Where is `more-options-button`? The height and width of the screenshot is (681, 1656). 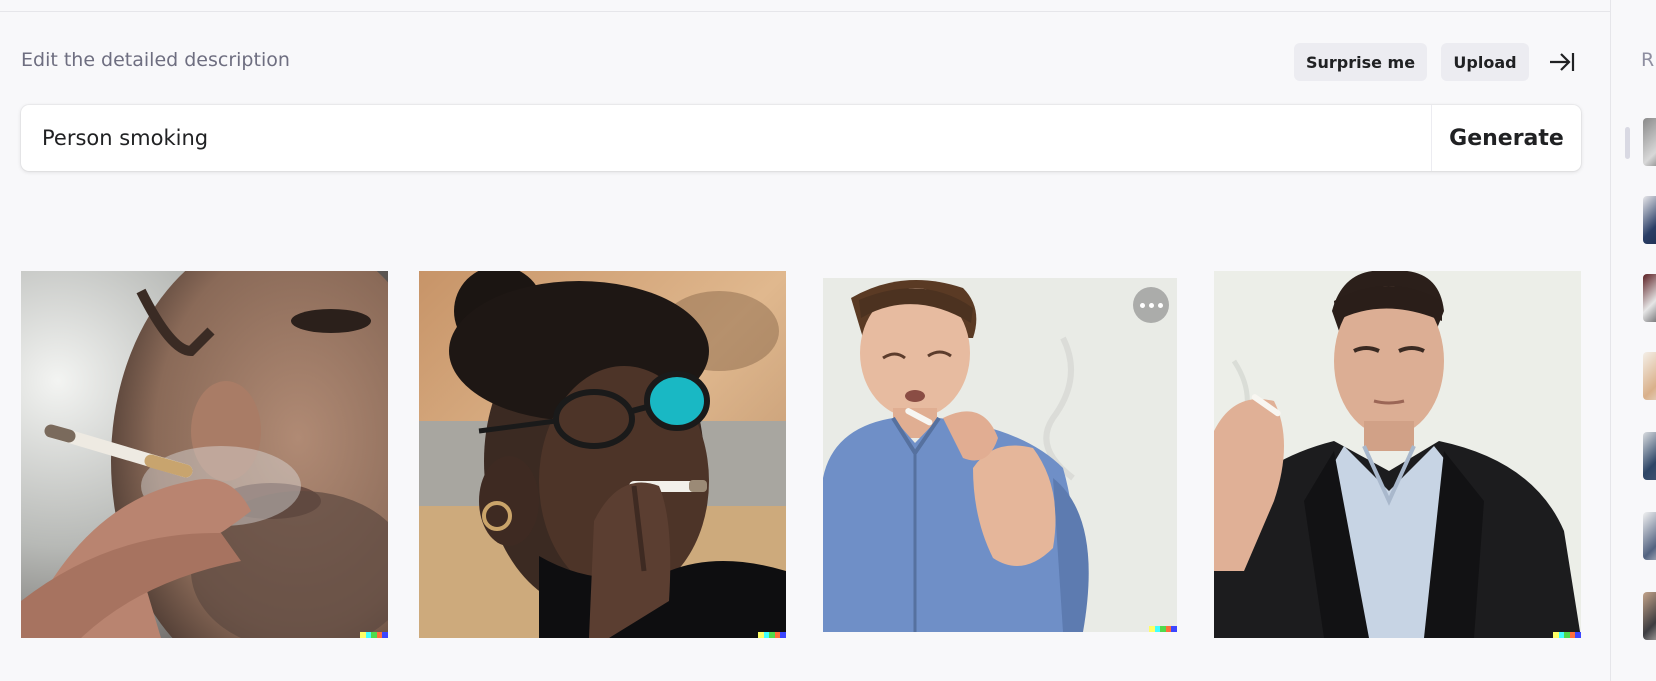 more-options-button is located at coordinates (1151, 305).